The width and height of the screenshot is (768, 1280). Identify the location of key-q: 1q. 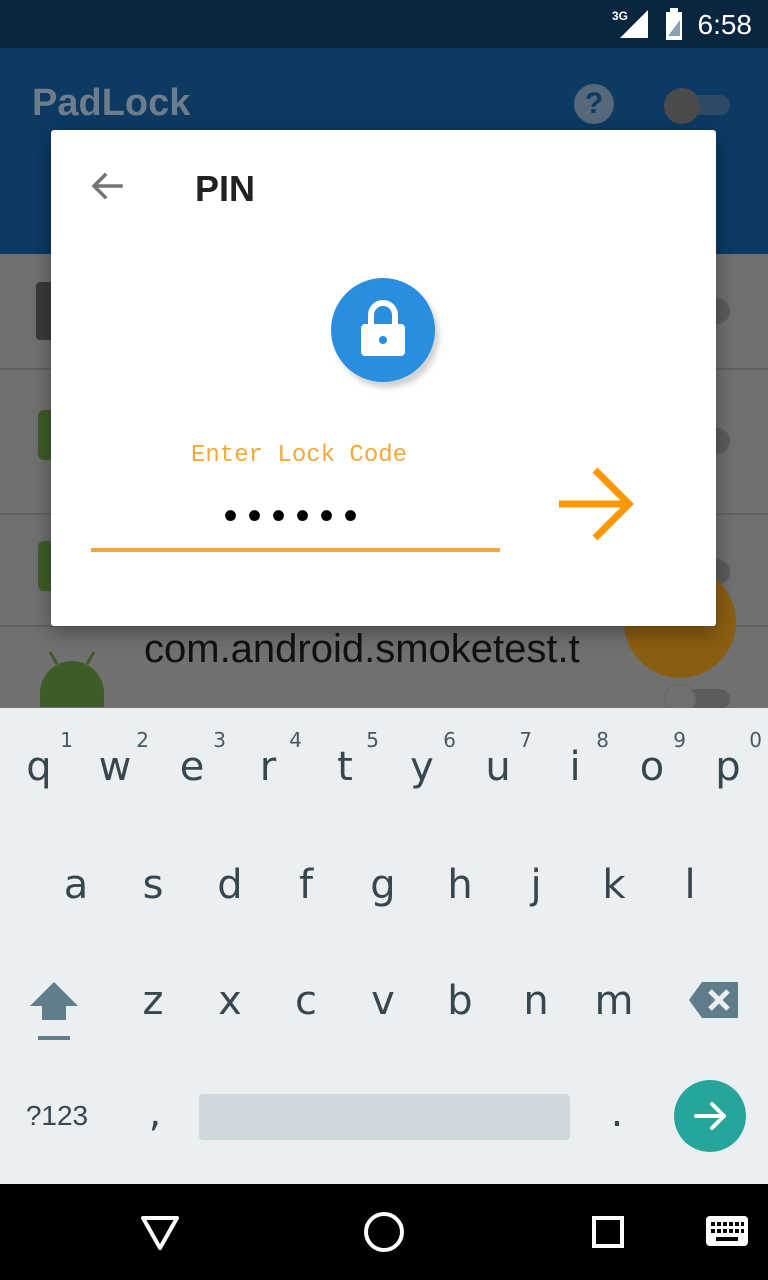
(39, 772).